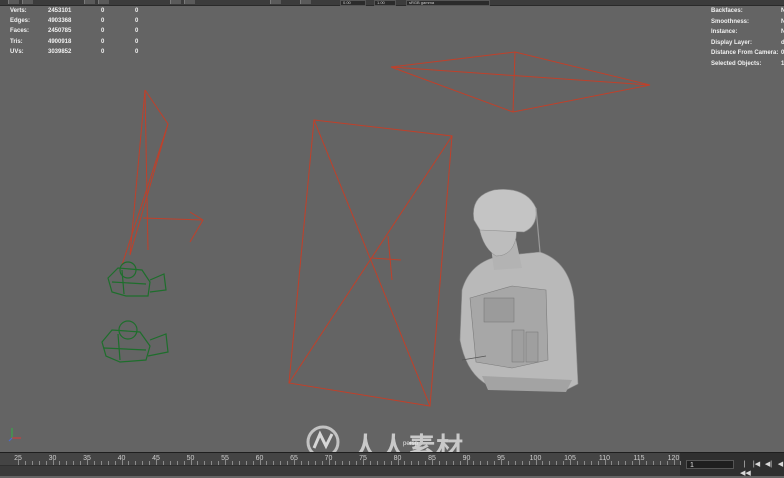 The image size is (784, 478). I want to click on hud-value: 3039852, so click(60, 51).